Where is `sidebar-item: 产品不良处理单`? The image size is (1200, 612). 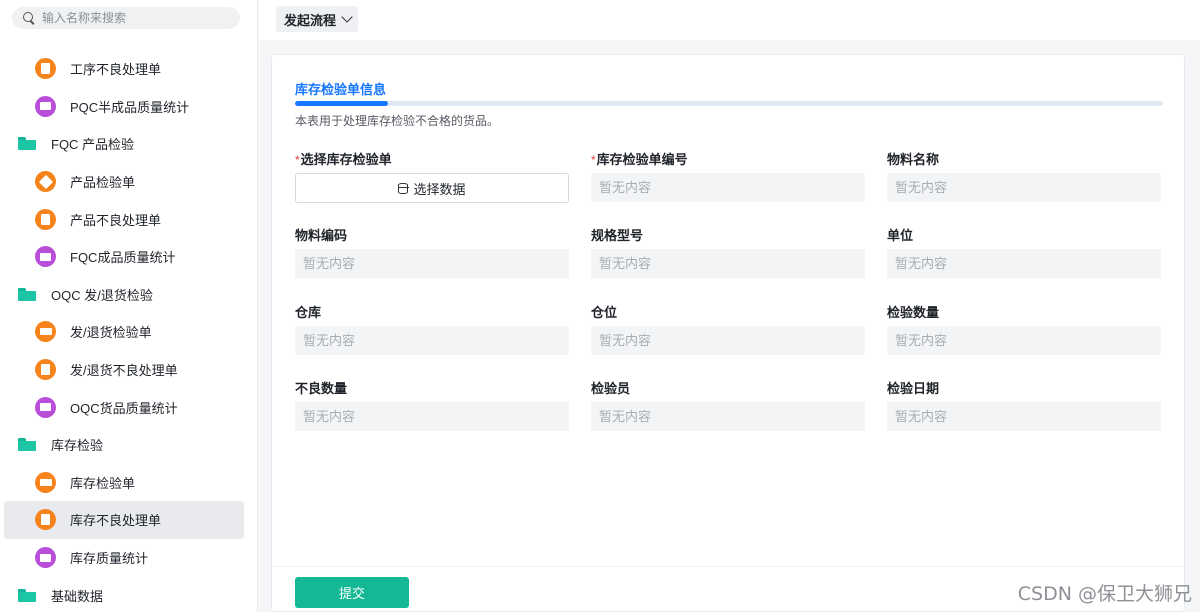
sidebar-item: 产品不良处理单 is located at coordinates (124, 219).